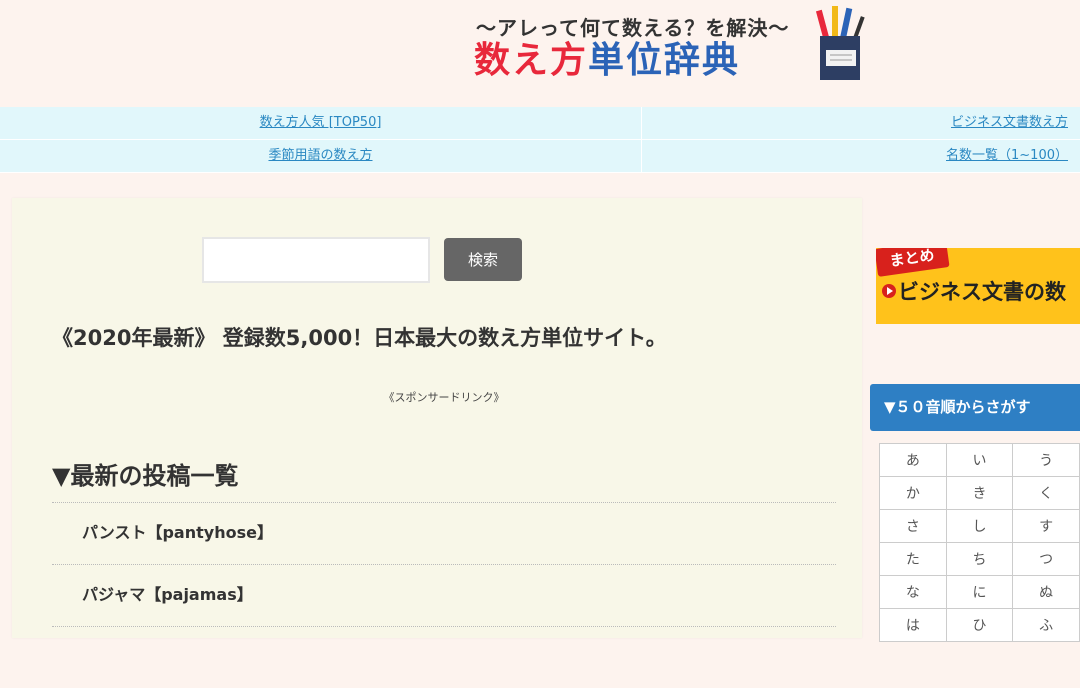  What do you see at coordinates (913, 493) in the screenshot?
I see `kana-link: か` at bounding box center [913, 493].